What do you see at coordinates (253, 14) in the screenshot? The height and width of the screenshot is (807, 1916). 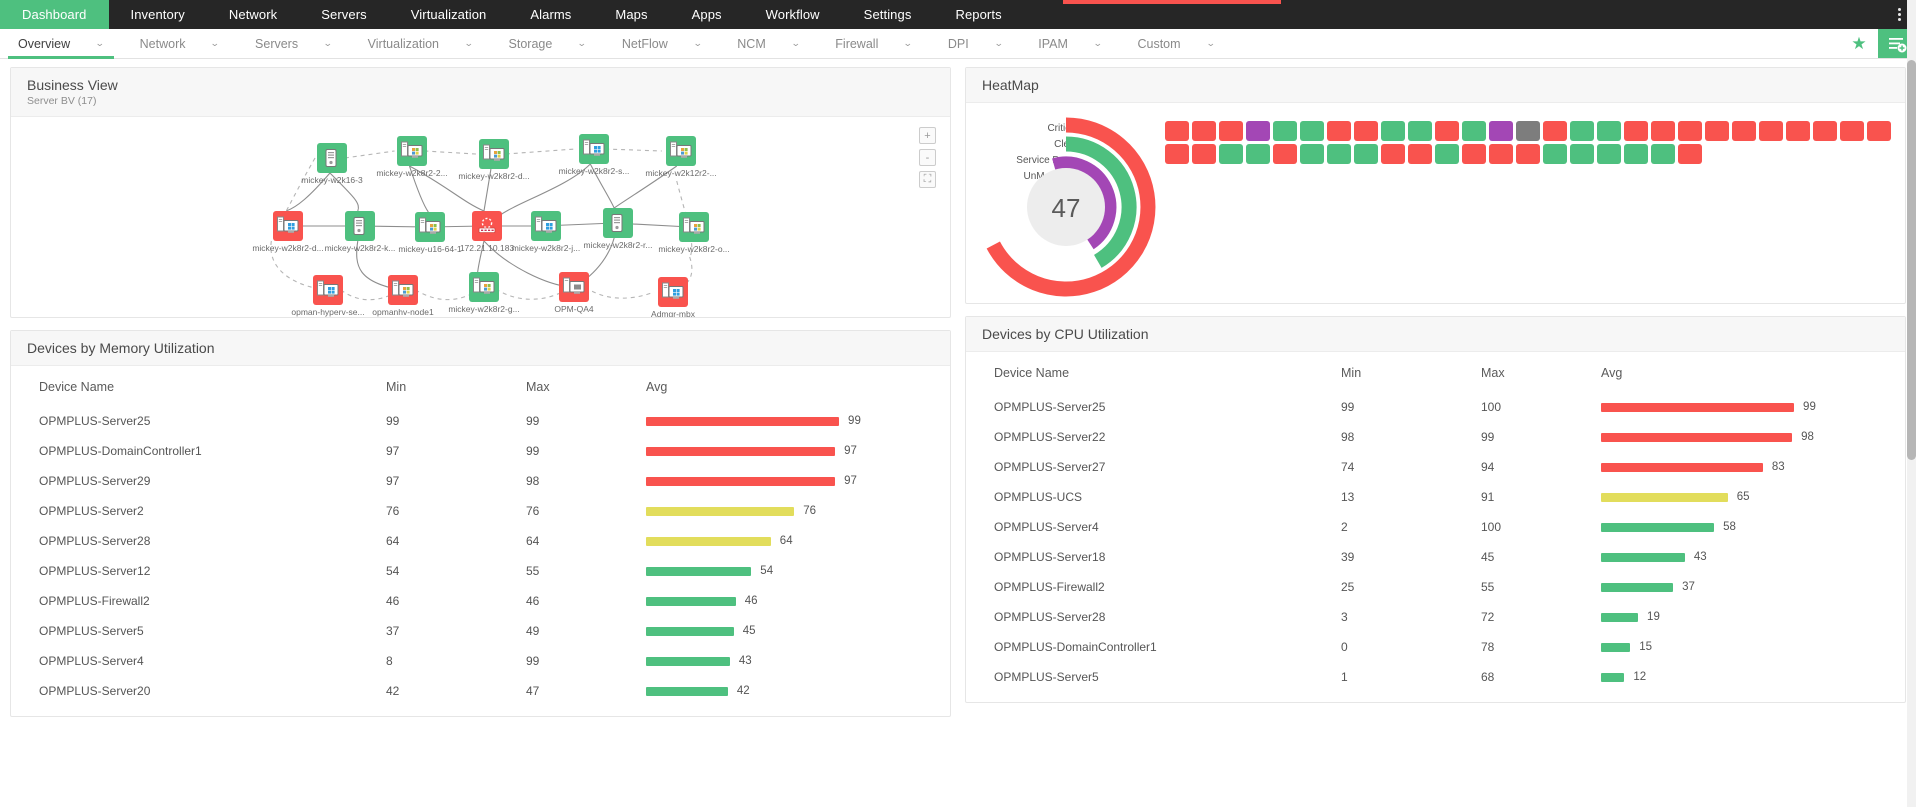 I see `topnav-item-network: Network` at bounding box center [253, 14].